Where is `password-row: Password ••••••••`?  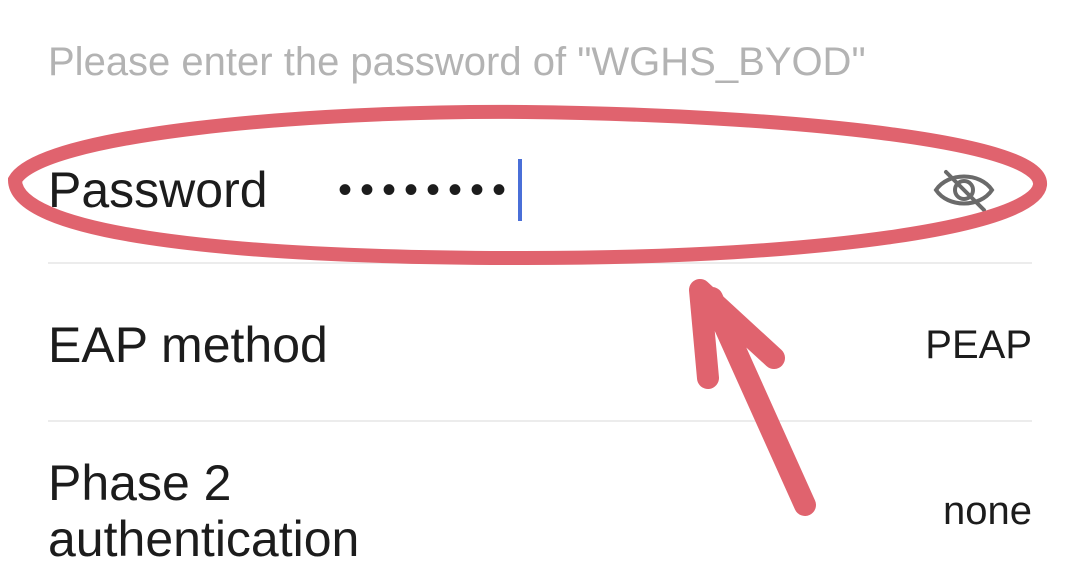
password-row: Password •••••••• is located at coordinates (540, 190).